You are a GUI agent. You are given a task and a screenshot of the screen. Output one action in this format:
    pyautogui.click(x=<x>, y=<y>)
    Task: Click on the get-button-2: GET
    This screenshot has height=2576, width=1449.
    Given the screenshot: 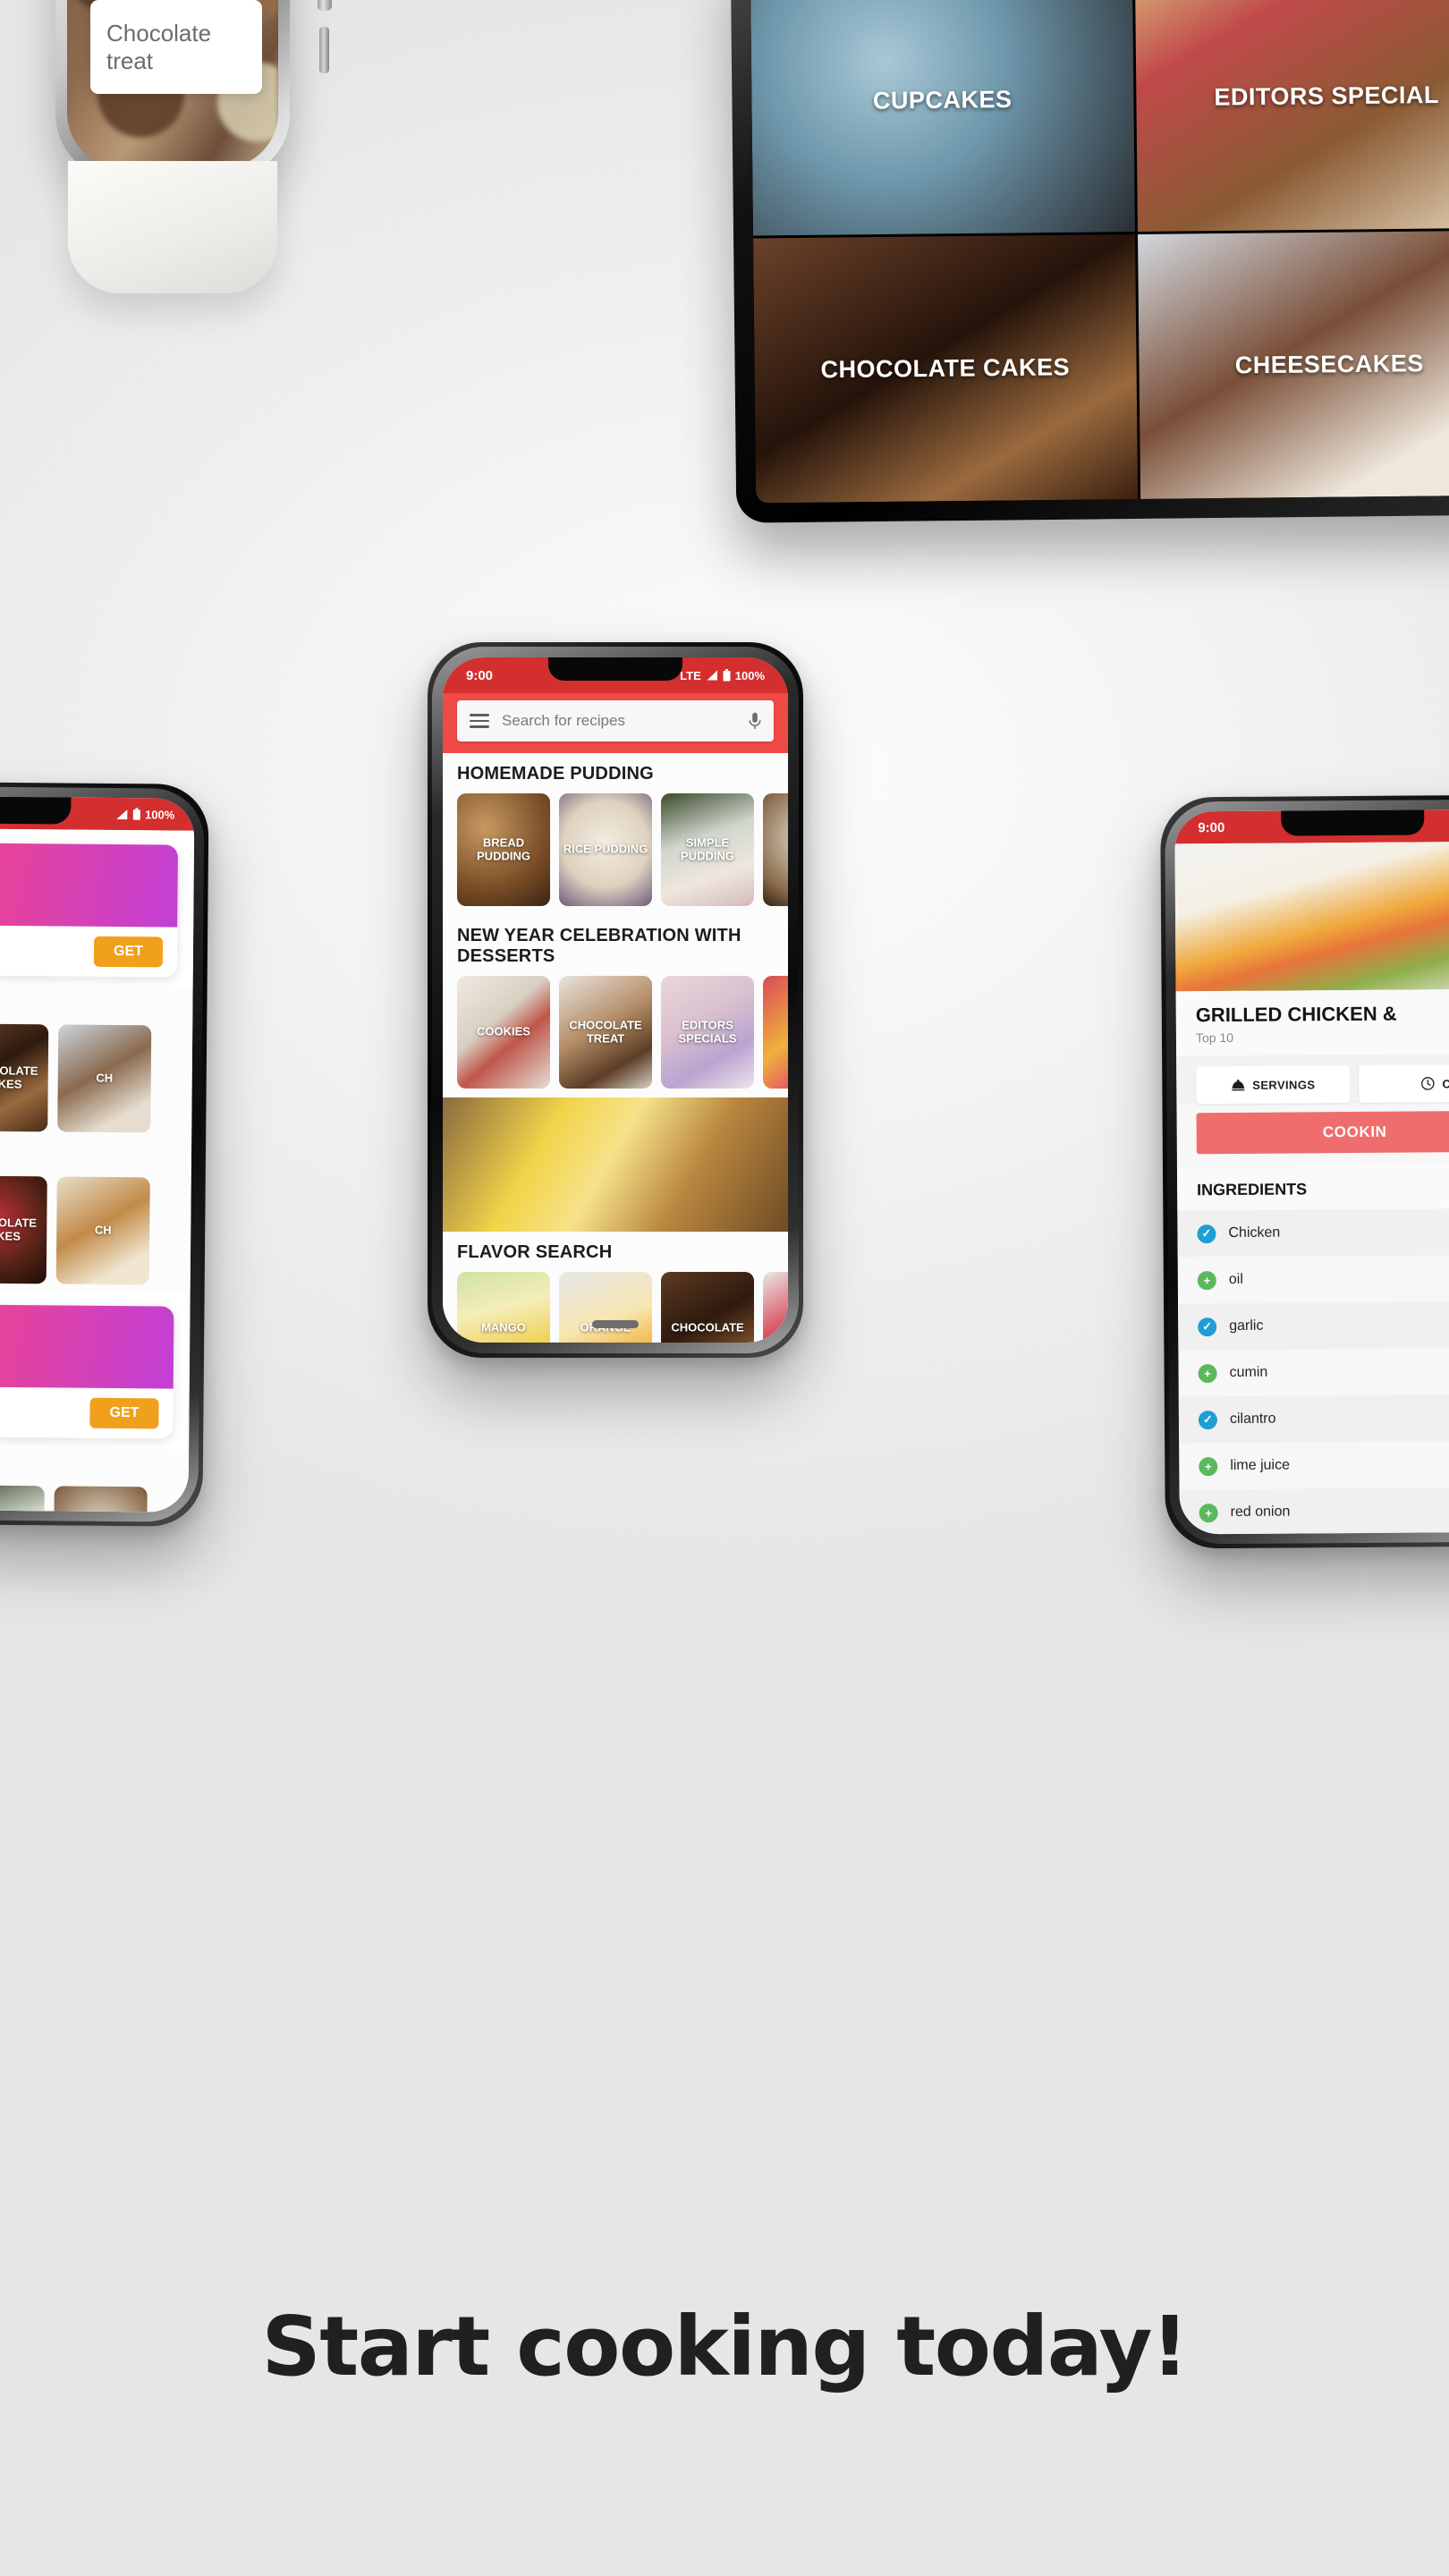 What is the action you would take?
    pyautogui.click(x=124, y=1413)
    